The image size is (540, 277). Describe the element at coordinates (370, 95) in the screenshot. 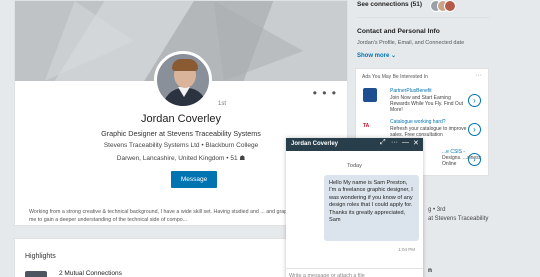

I see `ad-logo` at that location.